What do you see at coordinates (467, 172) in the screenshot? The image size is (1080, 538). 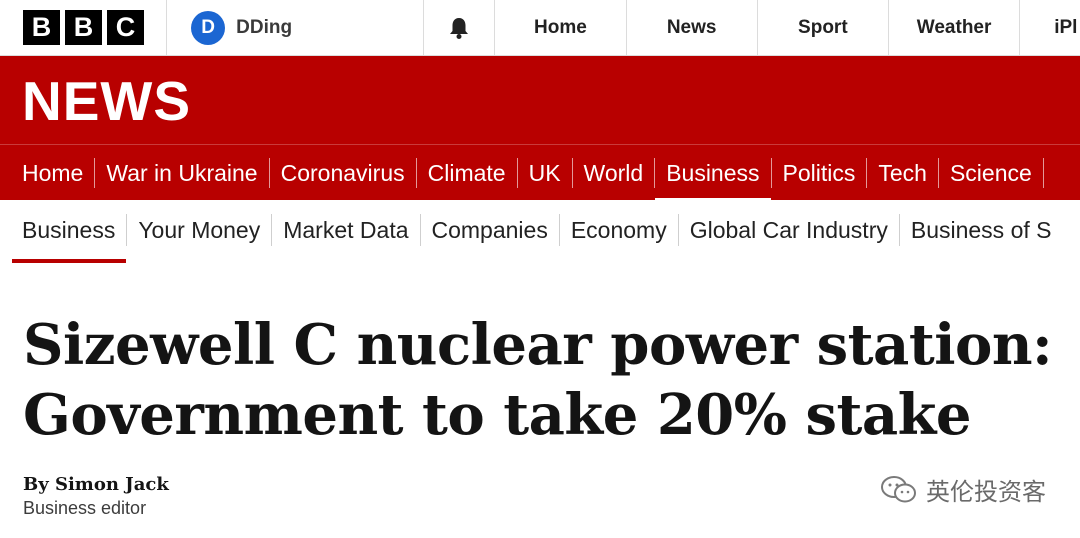 I see `nav-item-climate: Climate` at bounding box center [467, 172].